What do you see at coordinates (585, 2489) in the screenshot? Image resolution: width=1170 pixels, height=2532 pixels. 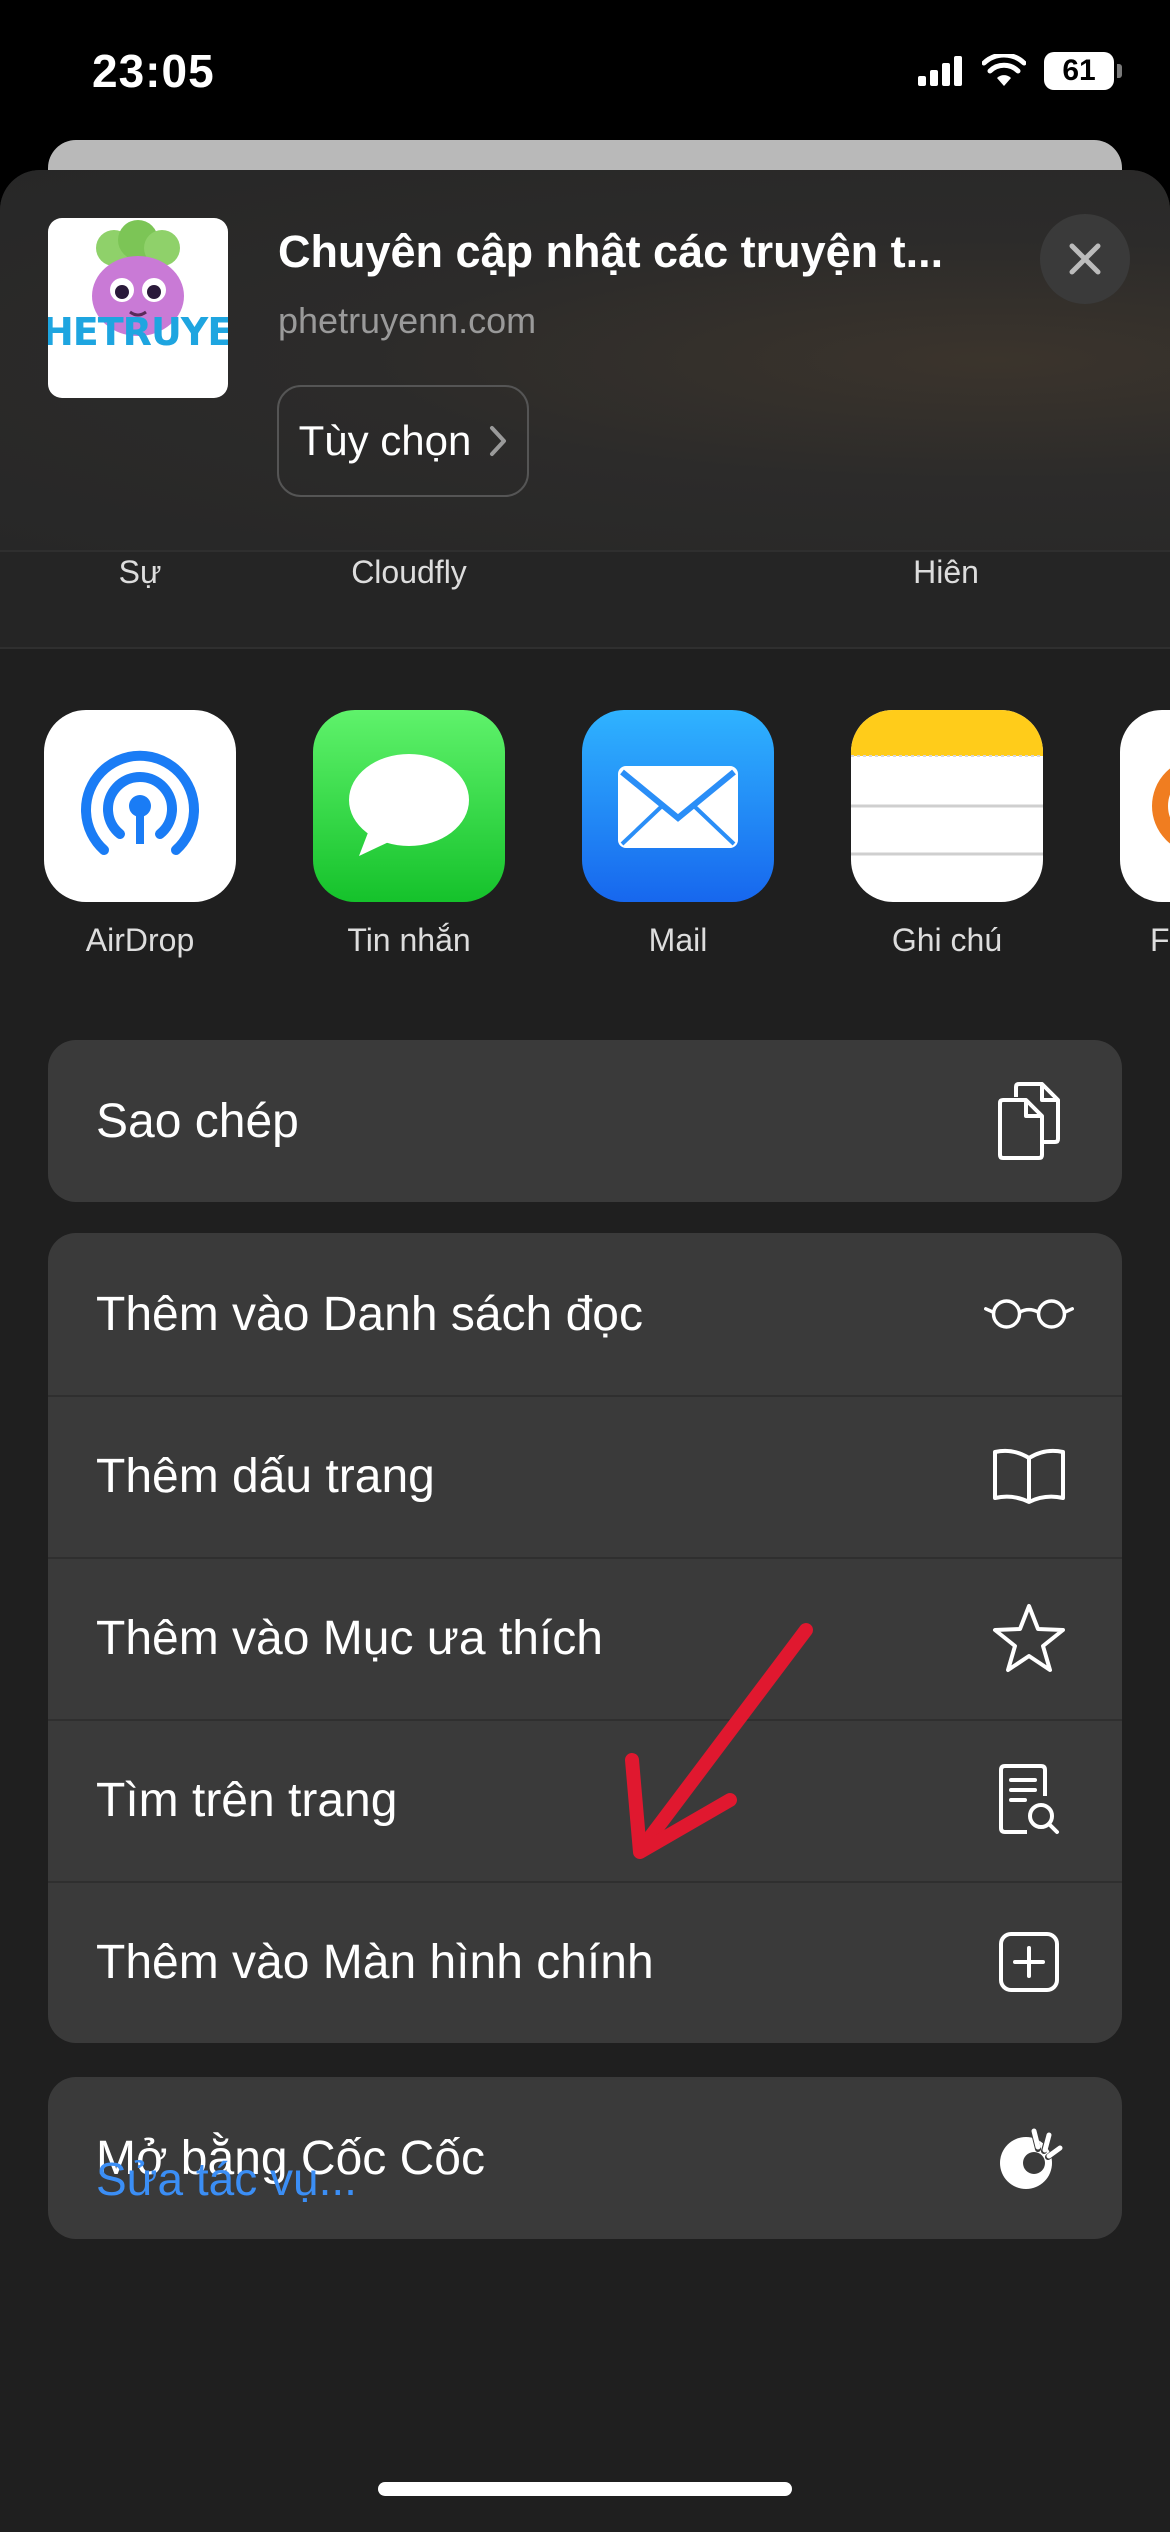 I see `home-indicator` at bounding box center [585, 2489].